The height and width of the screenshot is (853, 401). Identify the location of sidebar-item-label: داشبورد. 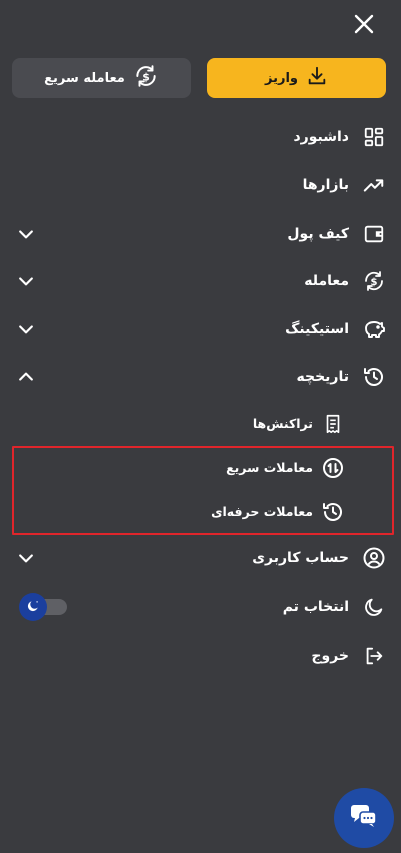
(321, 137).